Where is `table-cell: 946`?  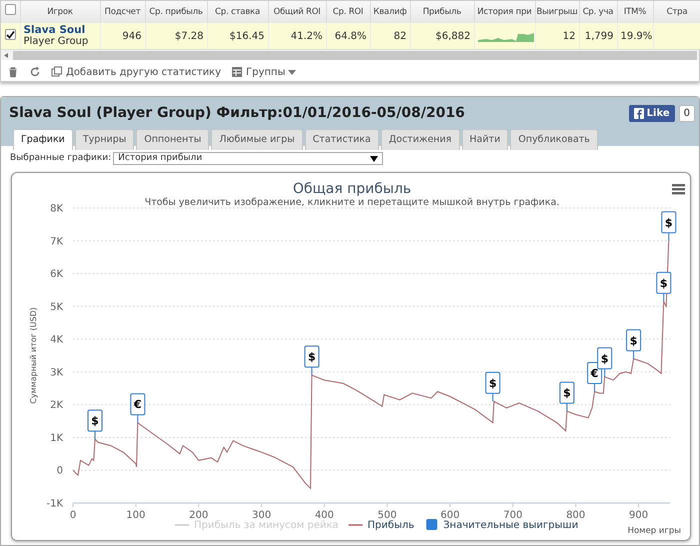 table-cell: 946 is located at coordinates (122, 36).